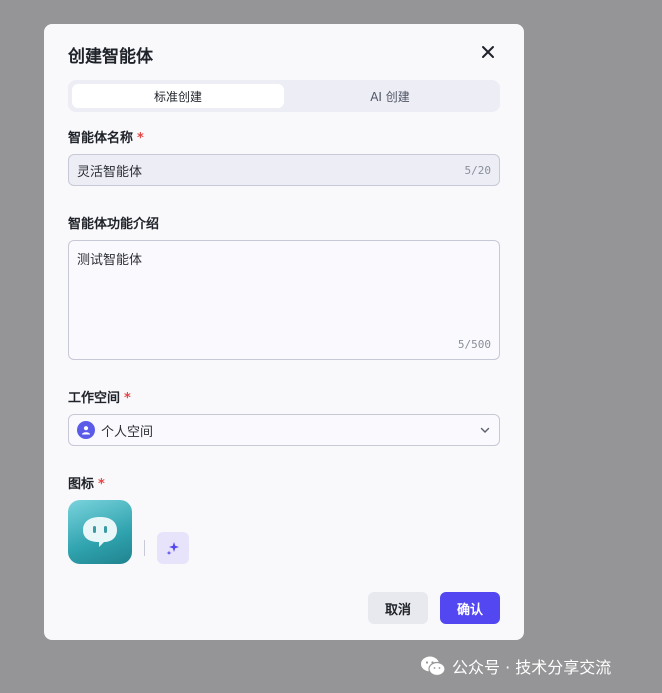  I want to click on create-mode-tabs: 标准创建 AI 创建, so click(284, 96).